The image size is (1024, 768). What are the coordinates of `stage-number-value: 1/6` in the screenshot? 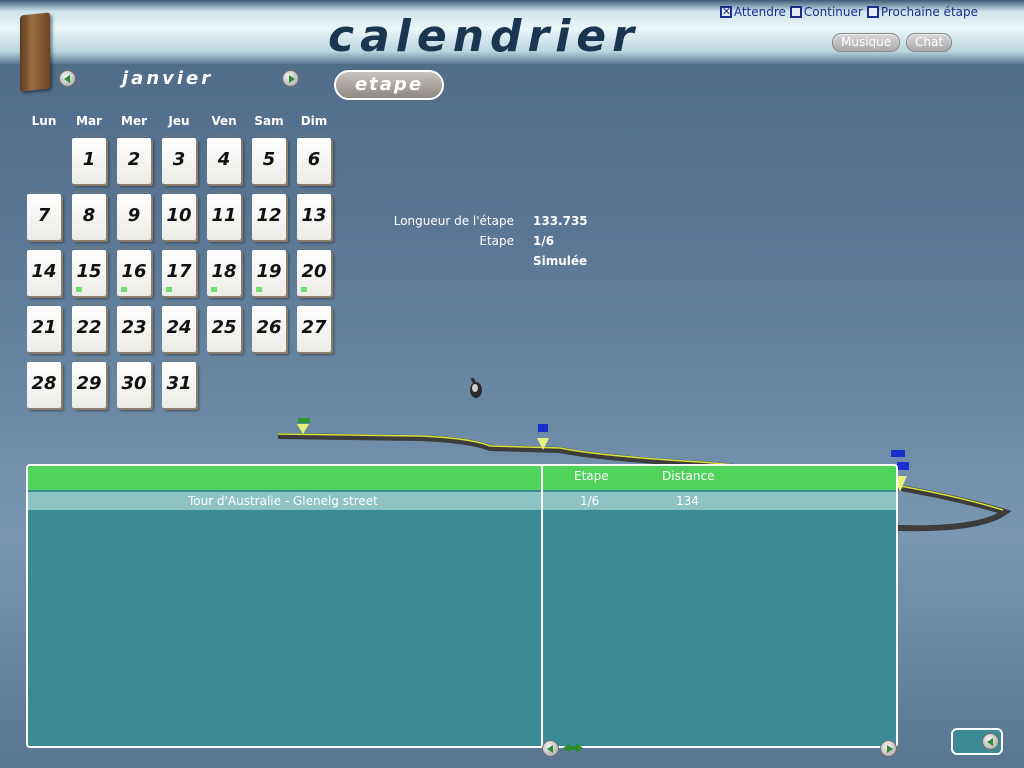 It's located at (544, 241).